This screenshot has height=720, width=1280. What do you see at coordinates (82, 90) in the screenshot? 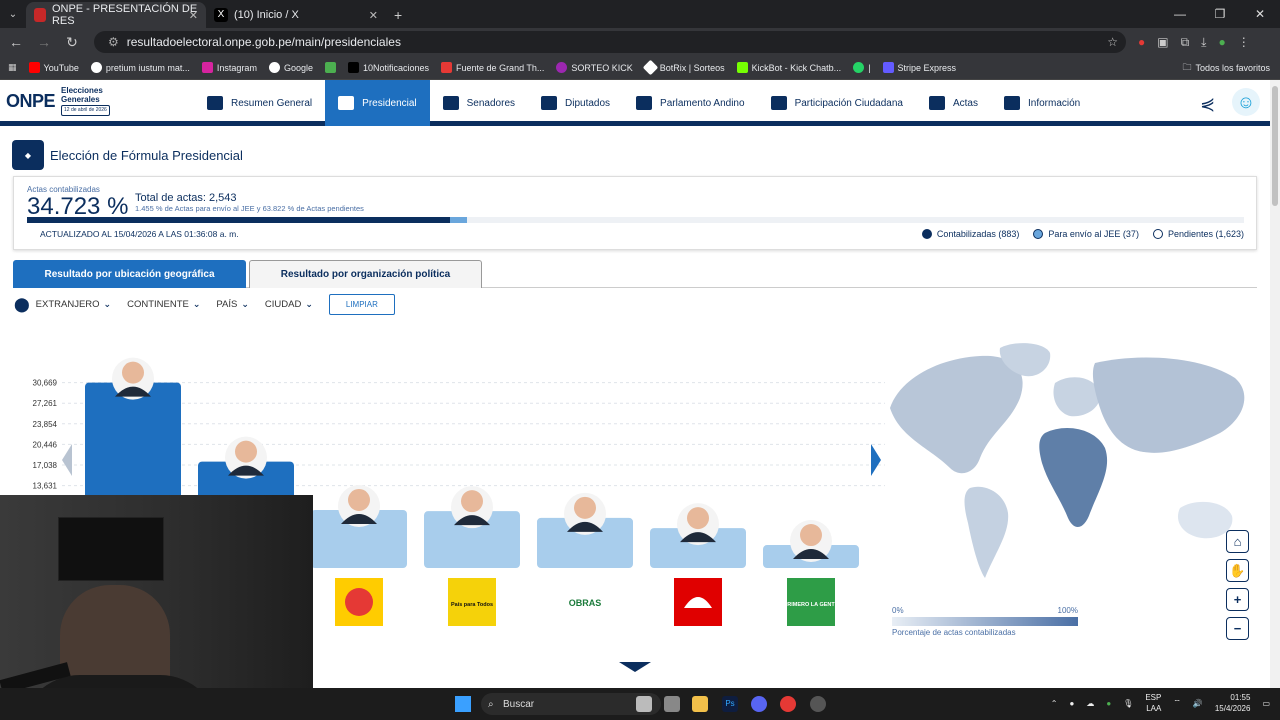
I see `logo-subtitle-line1: Elecciones` at bounding box center [82, 90].